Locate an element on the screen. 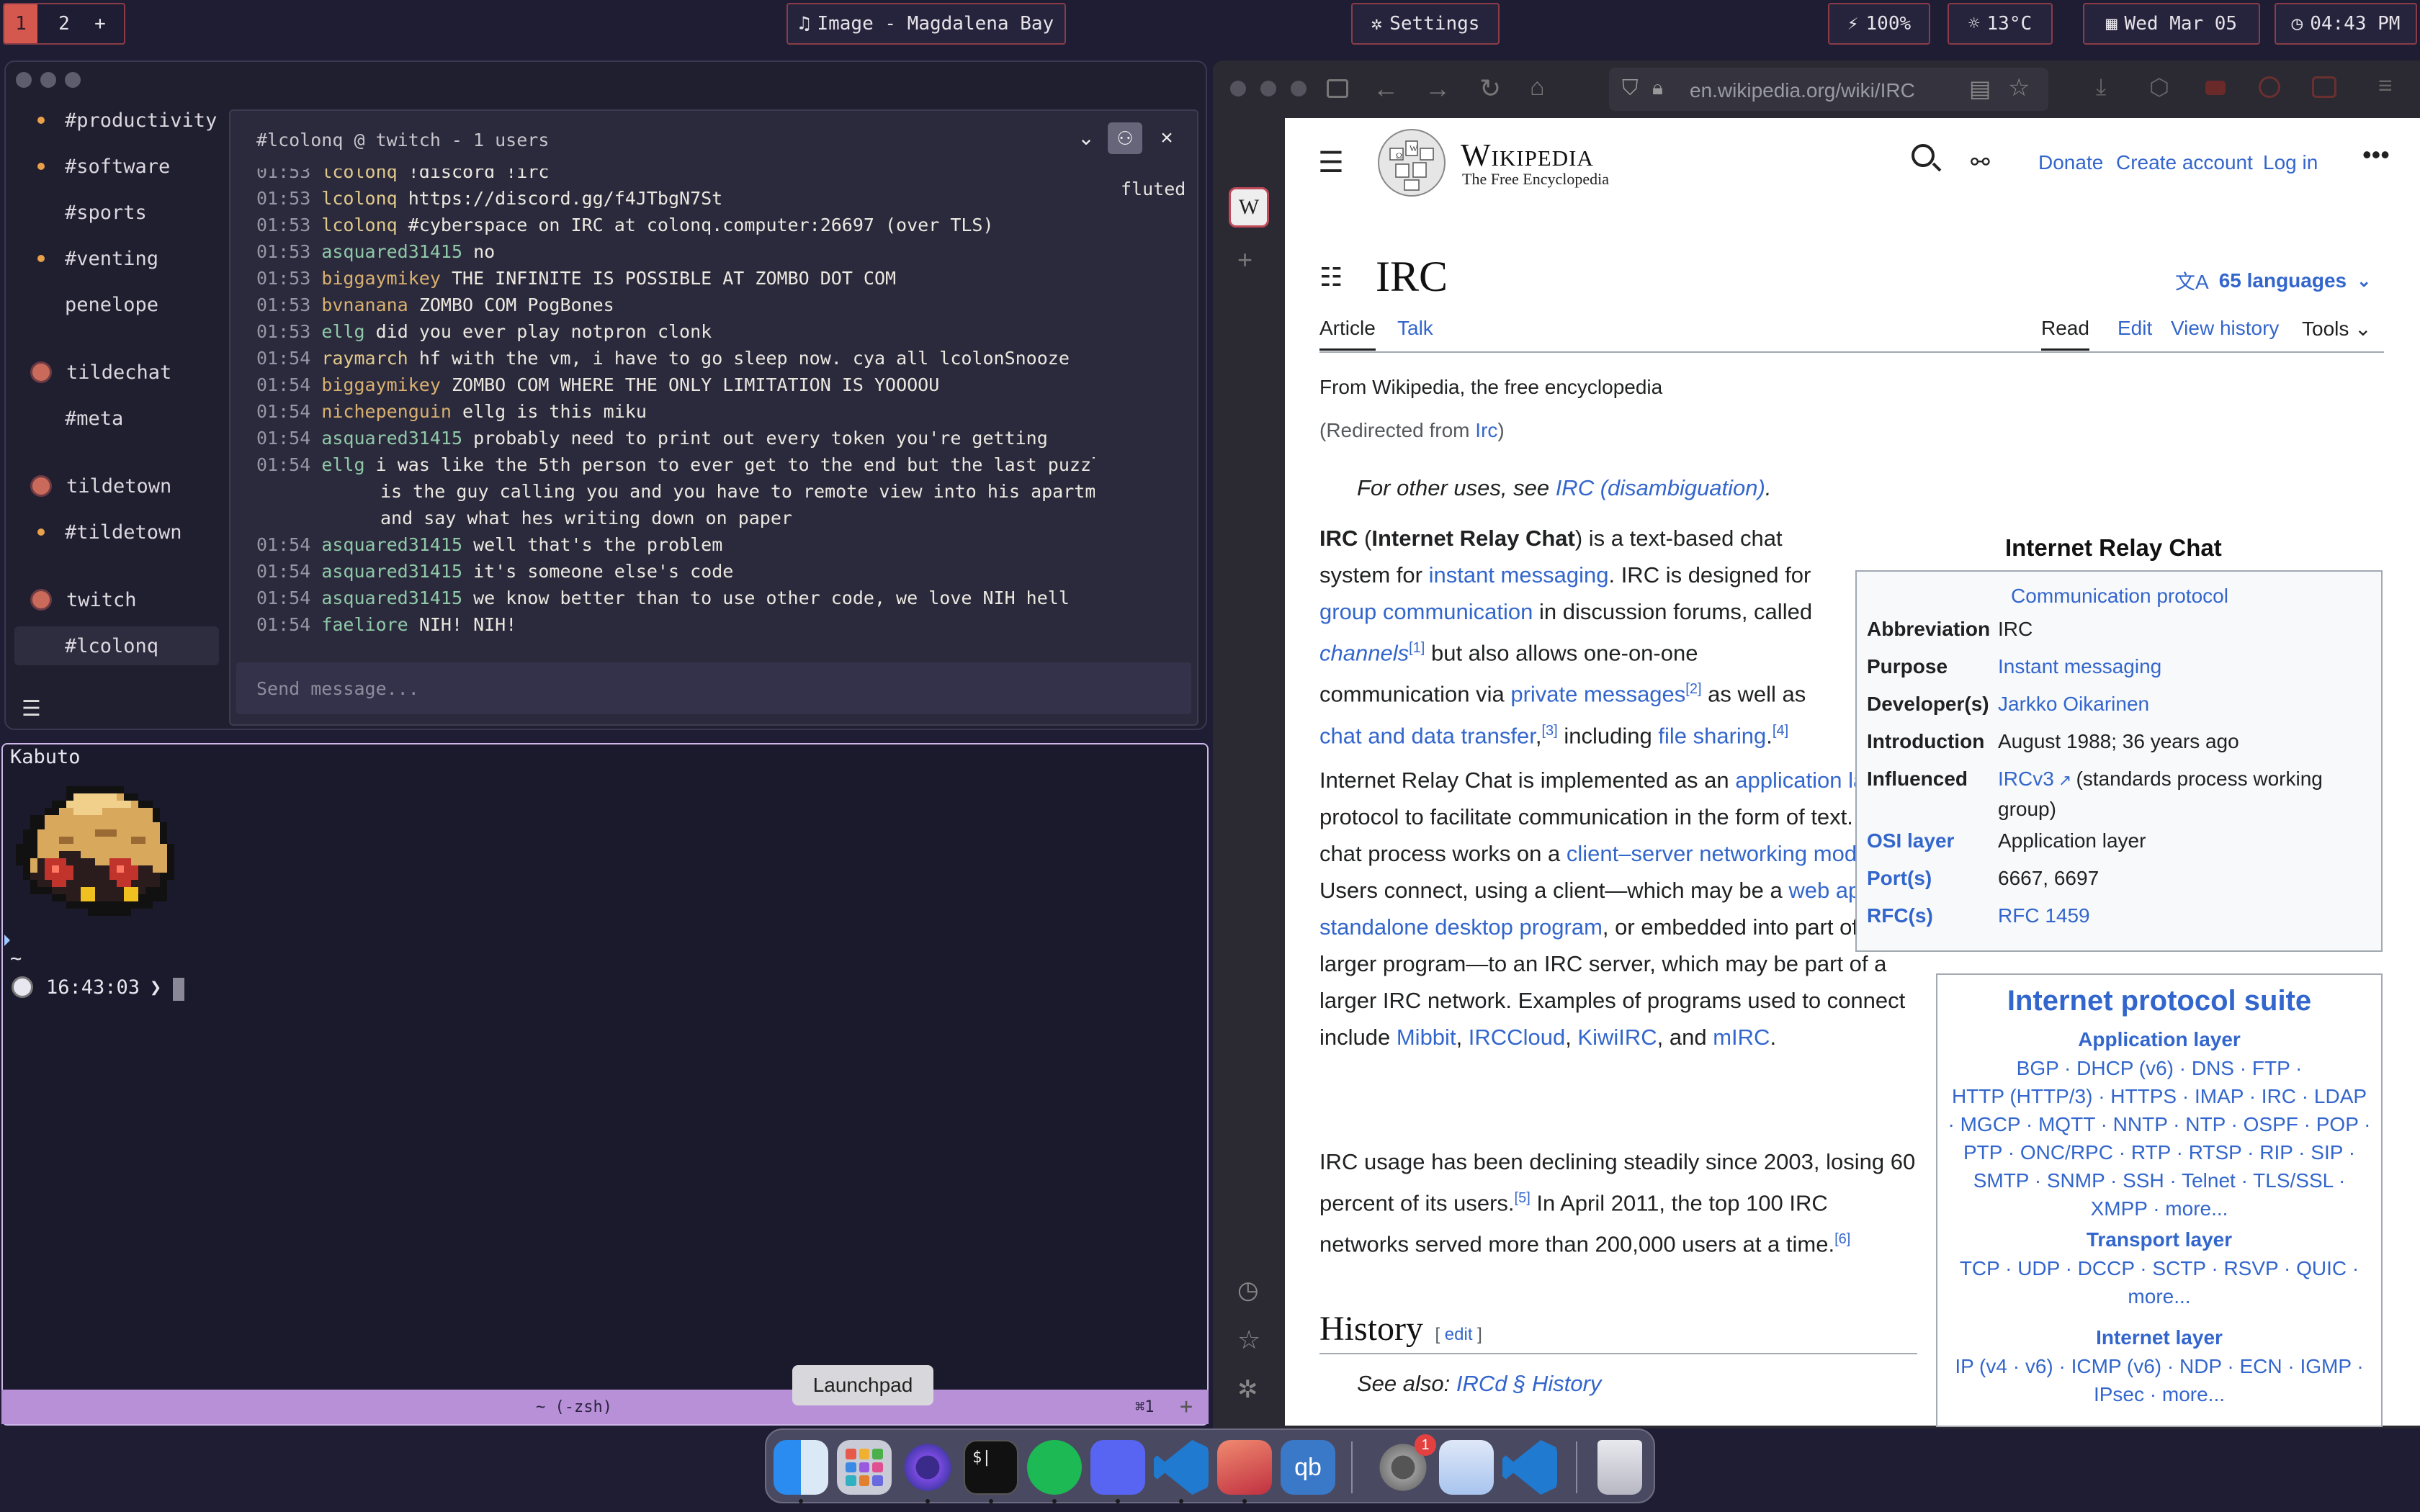 The height and width of the screenshot is (1512, 2420). reader-view-icon: ▤ is located at coordinates (1980, 88).